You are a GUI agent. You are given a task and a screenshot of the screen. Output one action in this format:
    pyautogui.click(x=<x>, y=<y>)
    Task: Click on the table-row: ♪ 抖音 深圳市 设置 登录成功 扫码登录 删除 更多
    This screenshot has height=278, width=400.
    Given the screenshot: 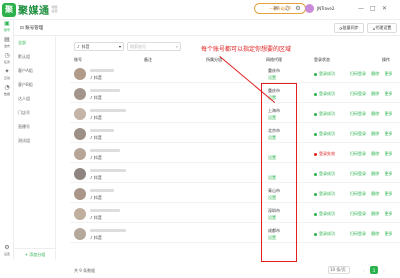 What is the action you would take?
    pyautogui.click(x=235, y=214)
    